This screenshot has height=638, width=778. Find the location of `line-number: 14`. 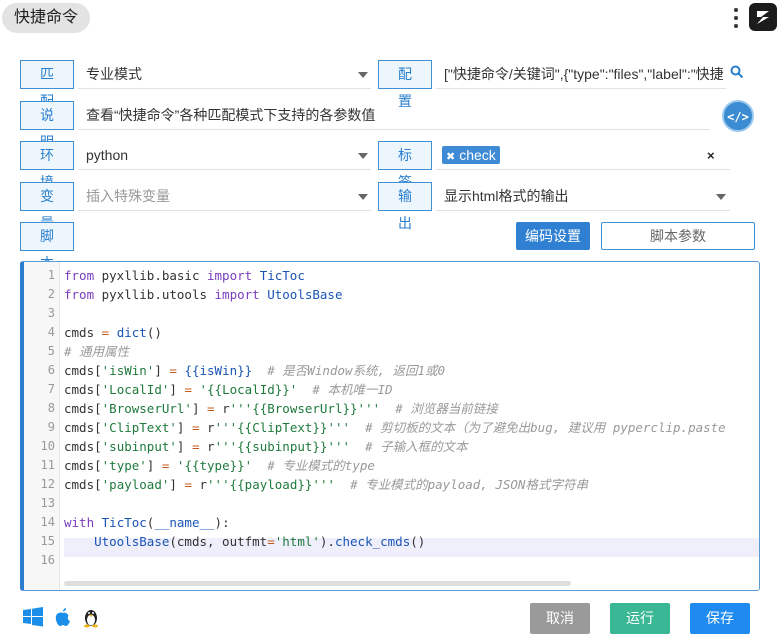

line-number: 14 is located at coordinates (47, 522).